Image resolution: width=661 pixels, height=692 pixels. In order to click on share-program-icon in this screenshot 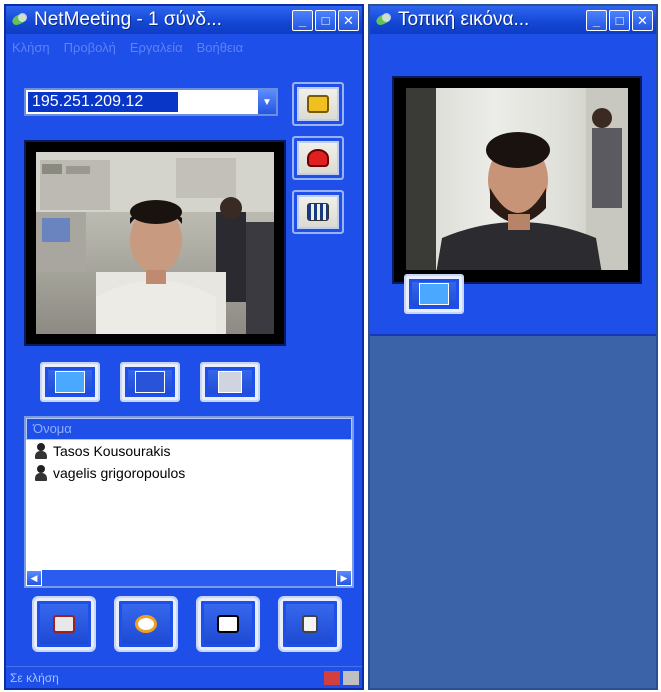, I will do `click(64, 624)`.